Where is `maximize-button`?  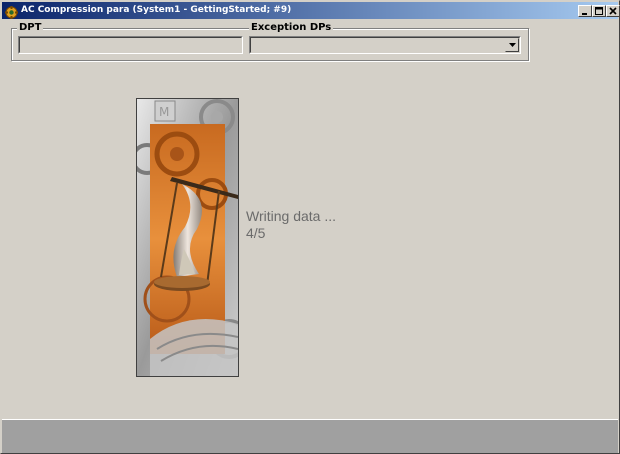
maximize-button is located at coordinates (599, 11).